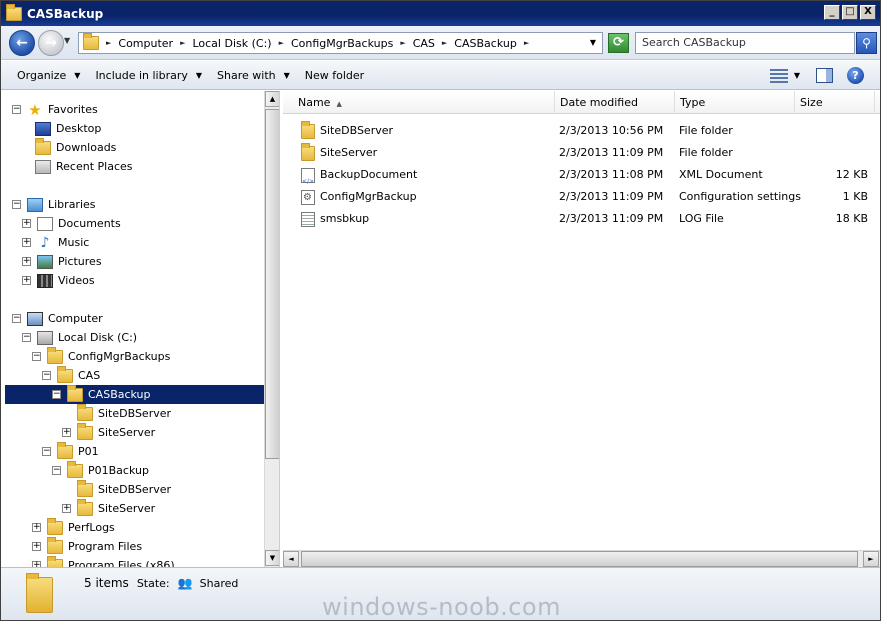 The height and width of the screenshot is (621, 881). What do you see at coordinates (148, 75) in the screenshot?
I see `include-in-library-button: Include in library ▼` at bounding box center [148, 75].